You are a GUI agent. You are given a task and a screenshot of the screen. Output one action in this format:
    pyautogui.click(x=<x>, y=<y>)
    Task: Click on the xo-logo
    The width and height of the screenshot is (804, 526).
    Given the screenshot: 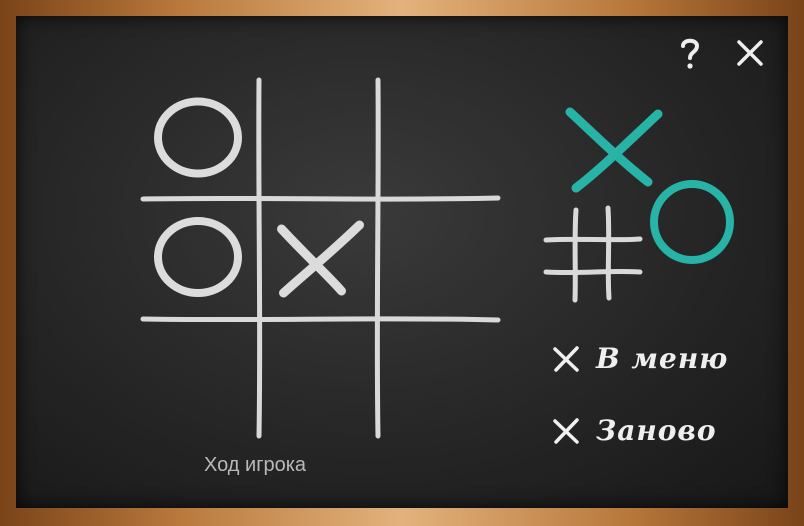 What is the action you would take?
    pyautogui.click(x=638, y=205)
    